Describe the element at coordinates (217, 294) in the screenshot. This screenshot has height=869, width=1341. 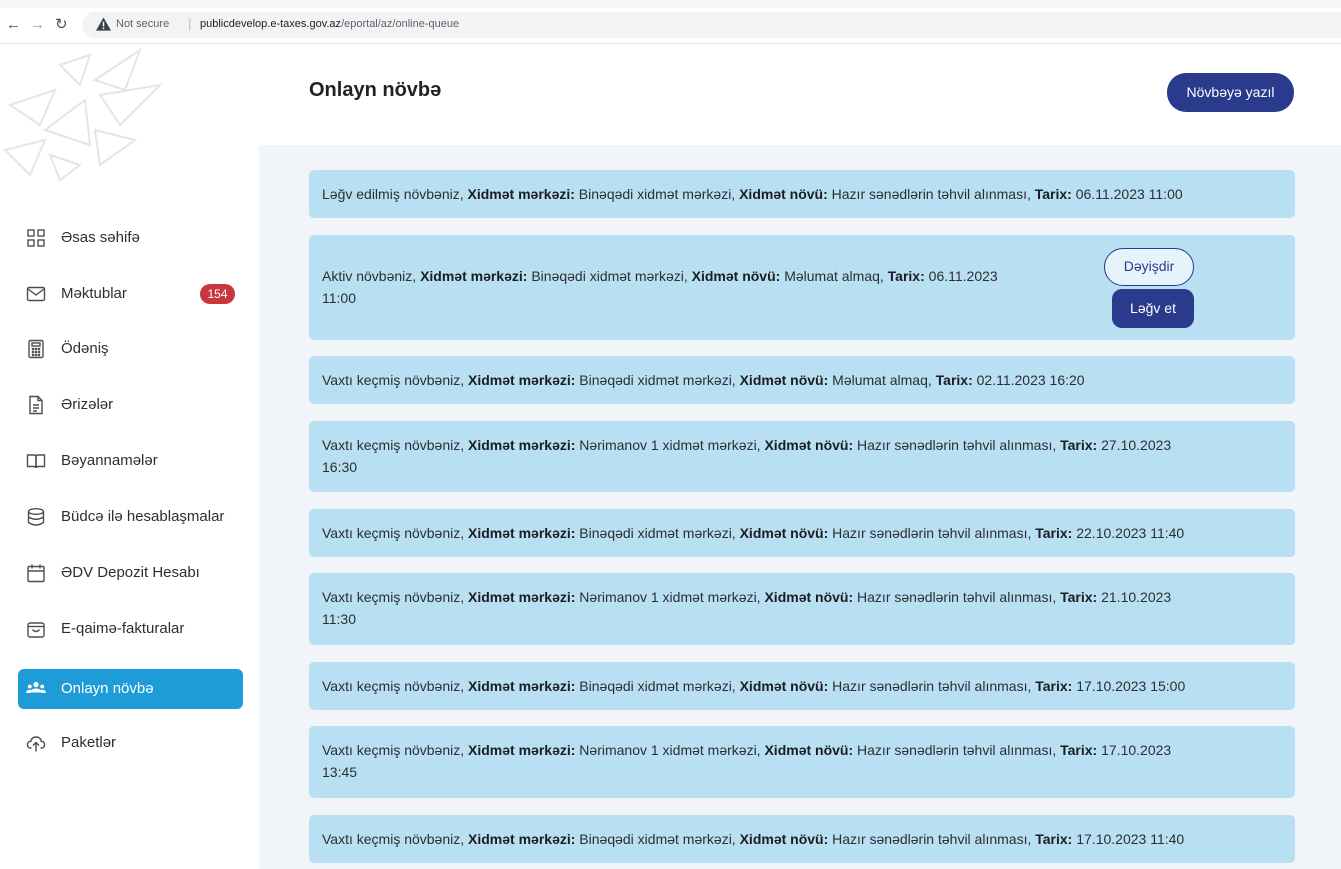
I see `unread-count-badge: 154` at that location.